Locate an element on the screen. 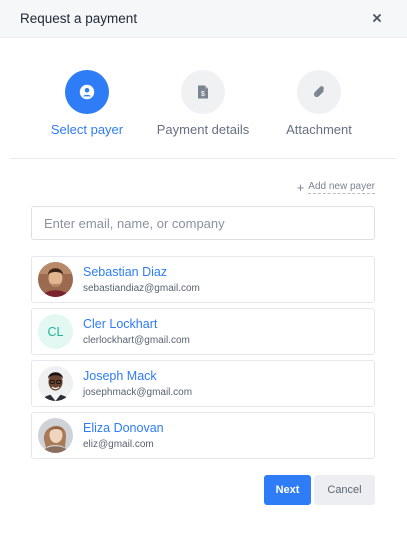  step-label: Attachment is located at coordinates (319, 129).